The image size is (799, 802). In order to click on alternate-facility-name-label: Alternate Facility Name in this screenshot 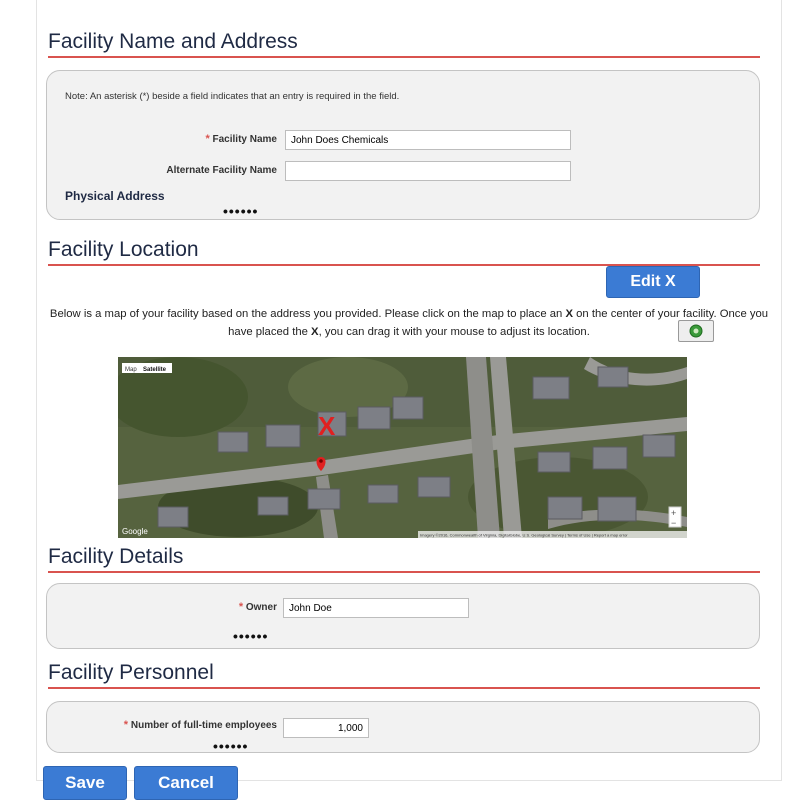, I will do `click(221, 170)`.